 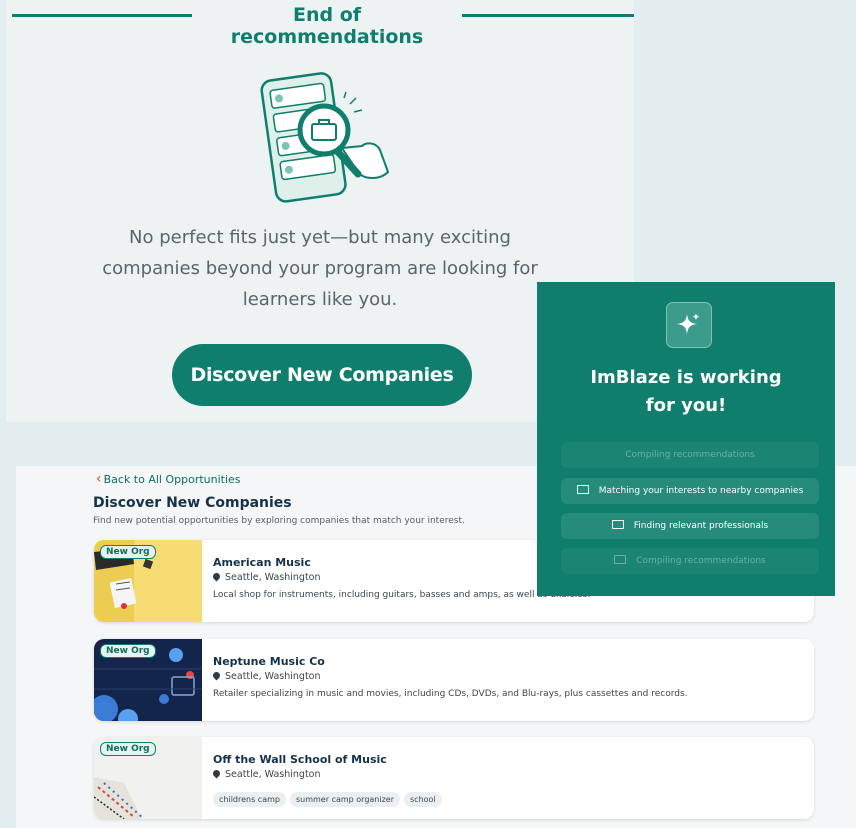 I want to click on progress-step: Finding relevant professionals, so click(x=690, y=526).